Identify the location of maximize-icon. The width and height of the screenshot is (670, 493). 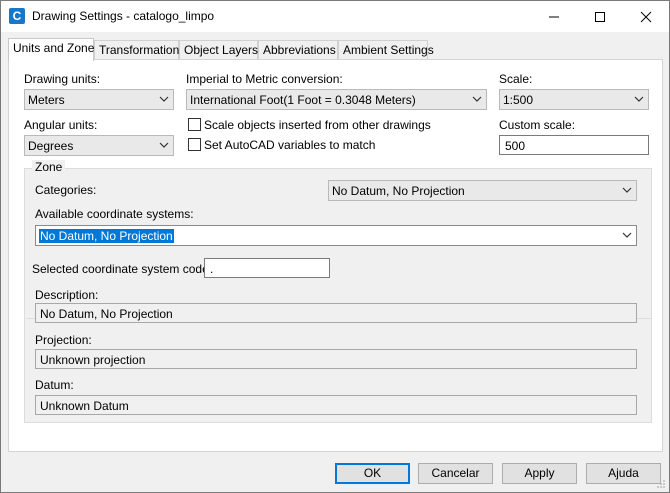
(600, 17).